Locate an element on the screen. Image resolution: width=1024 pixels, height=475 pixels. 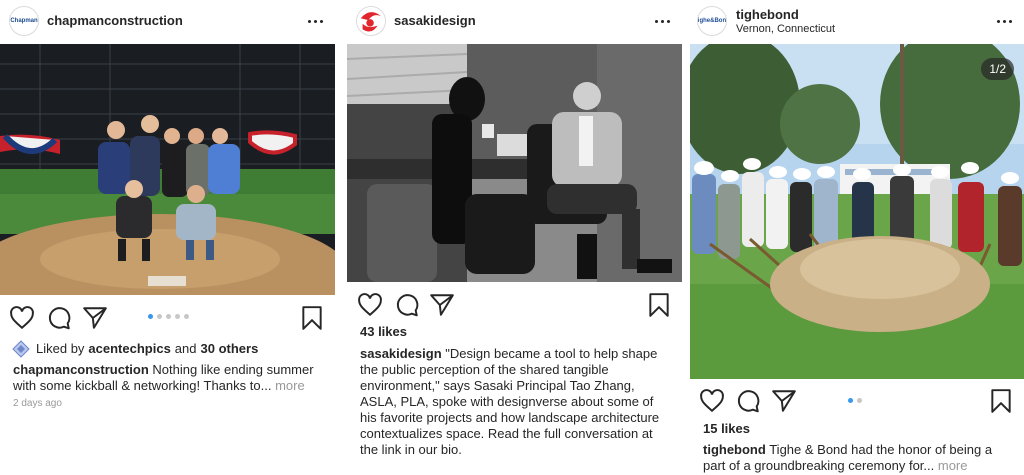
avatar: Tighe&Bond is located at coordinates (712, 21).